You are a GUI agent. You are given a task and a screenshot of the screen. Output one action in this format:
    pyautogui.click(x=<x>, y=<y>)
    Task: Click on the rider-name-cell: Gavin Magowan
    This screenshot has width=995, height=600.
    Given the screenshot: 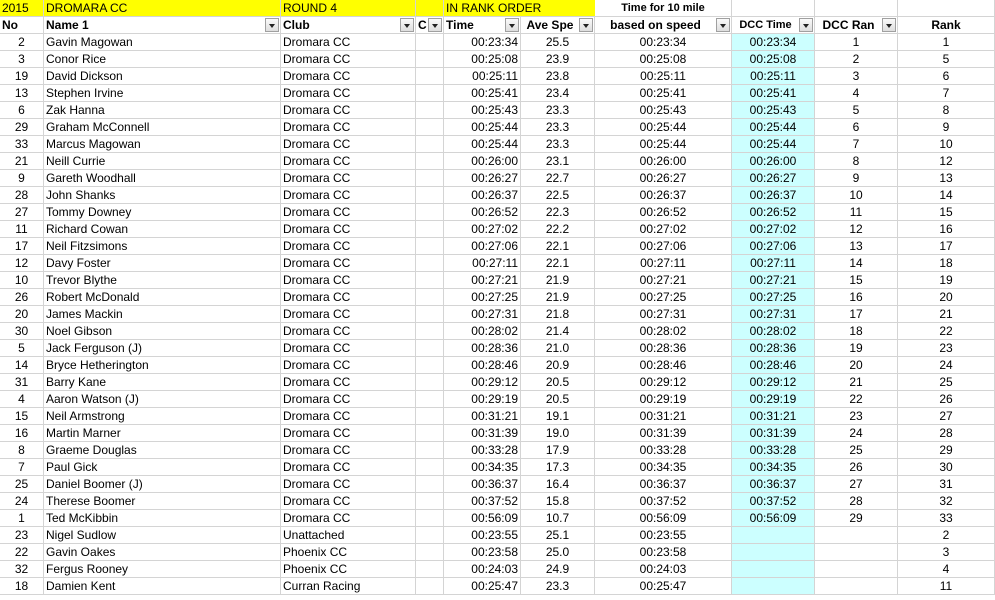 What is the action you would take?
    pyautogui.click(x=162, y=42)
    